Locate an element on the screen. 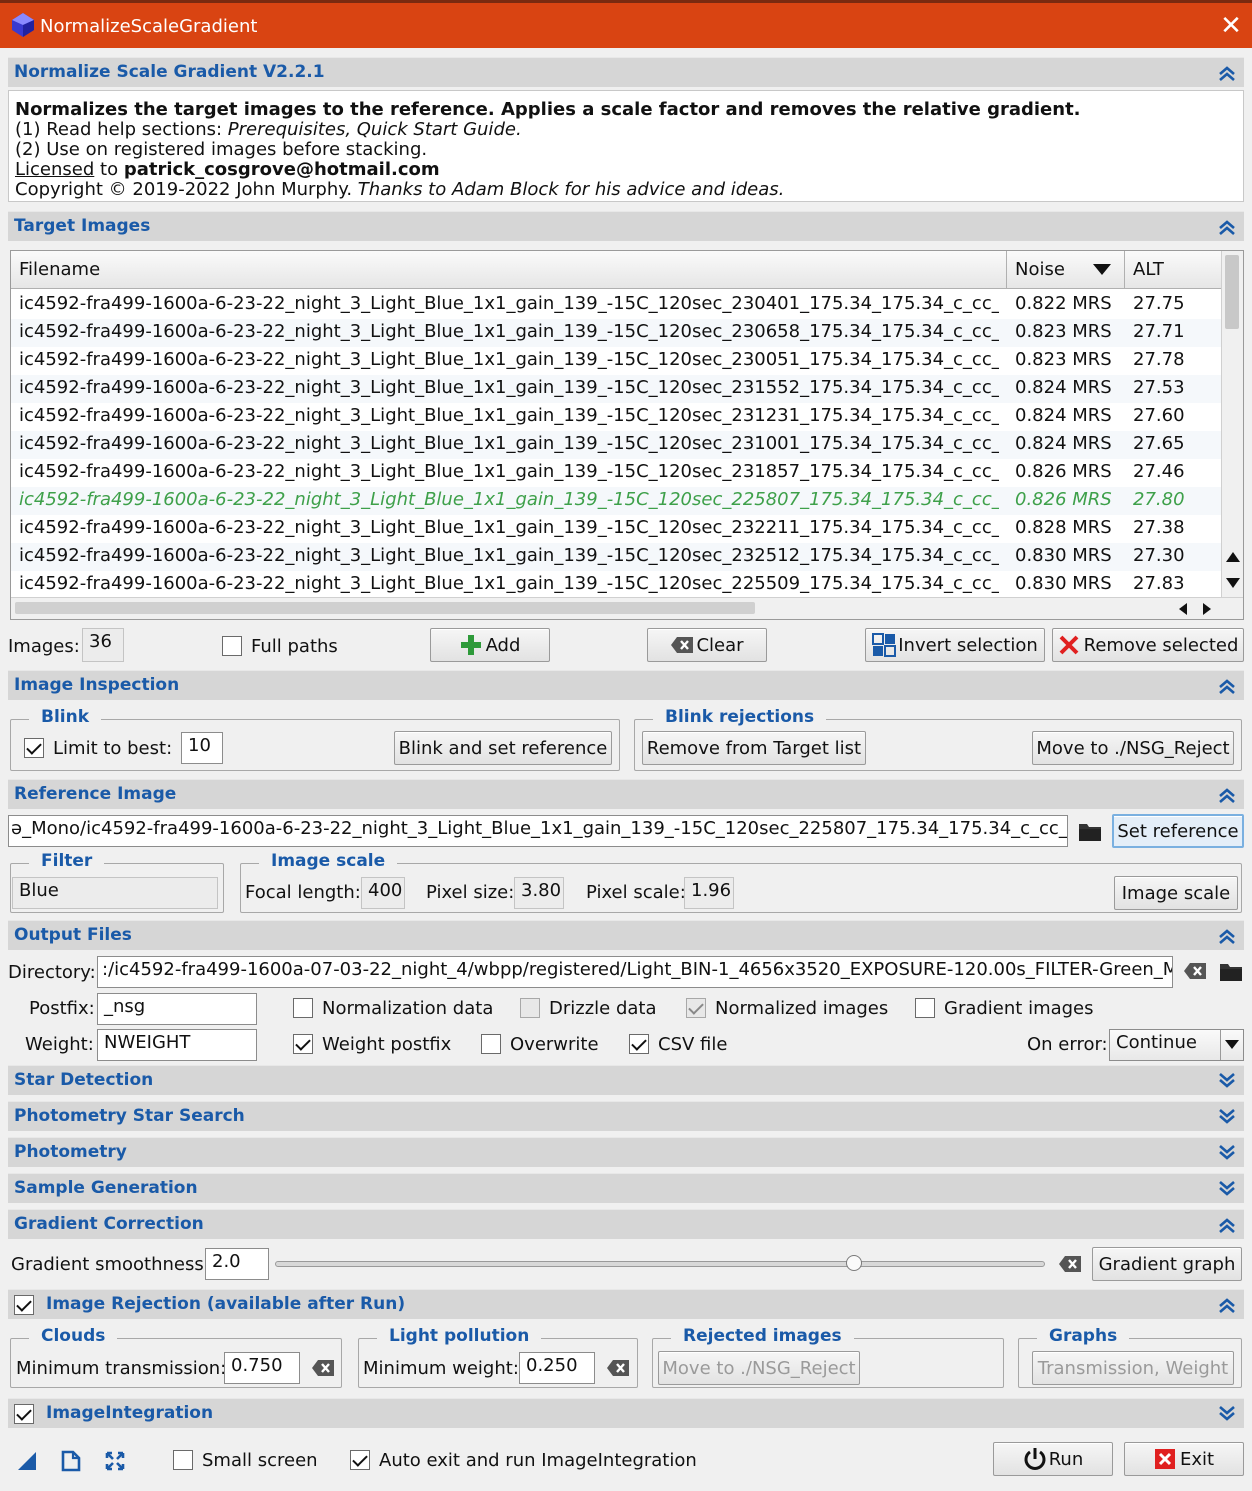 The height and width of the screenshot is (1491, 1252). gradient-graph-button: Gradient graph is located at coordinates (1167, 1264).